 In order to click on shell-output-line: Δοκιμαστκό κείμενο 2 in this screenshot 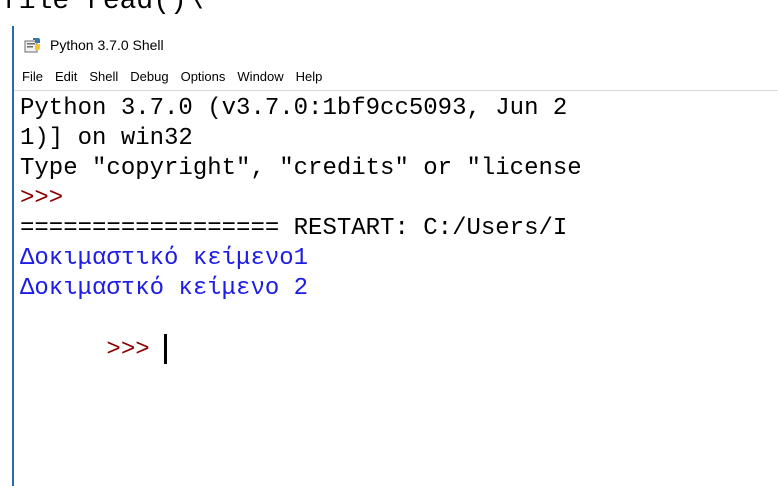, I will do `click(164, 288)`.